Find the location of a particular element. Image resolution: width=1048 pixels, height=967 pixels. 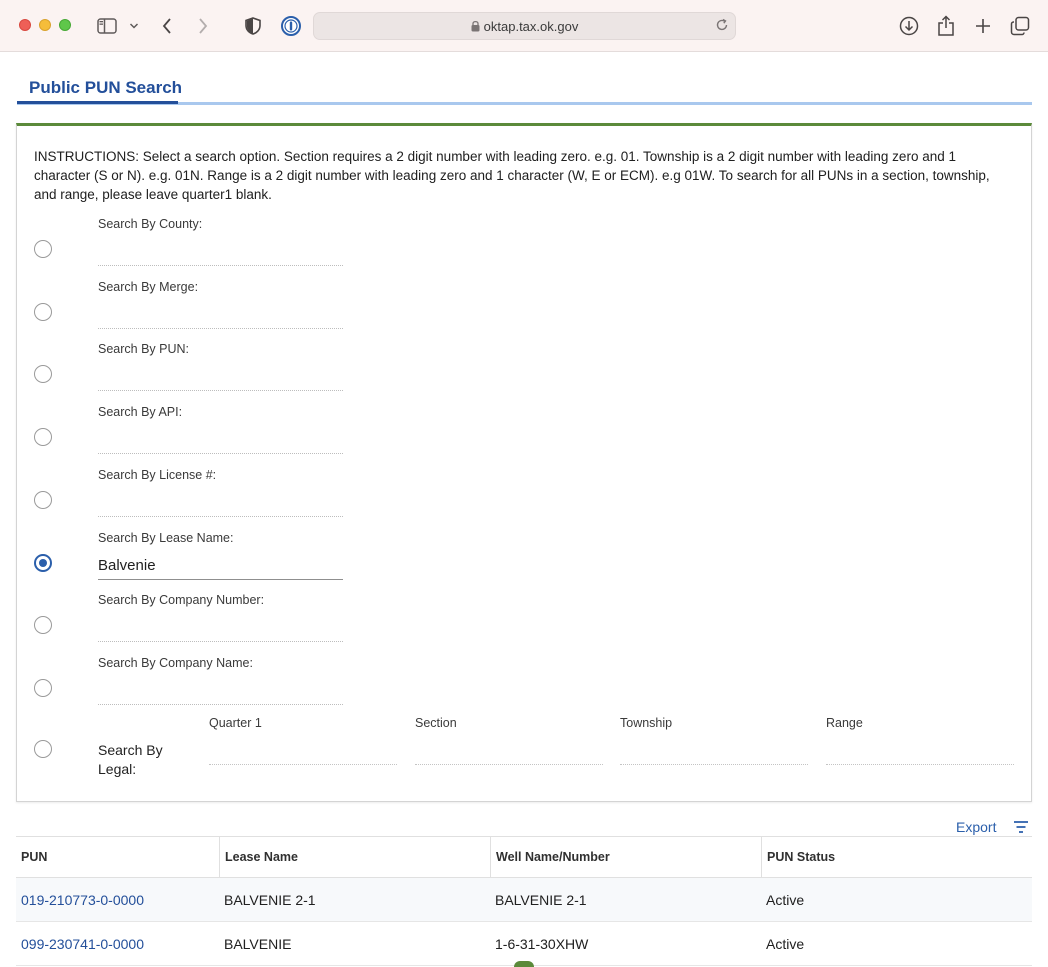

back-icon is located at coordinates (167, 26).